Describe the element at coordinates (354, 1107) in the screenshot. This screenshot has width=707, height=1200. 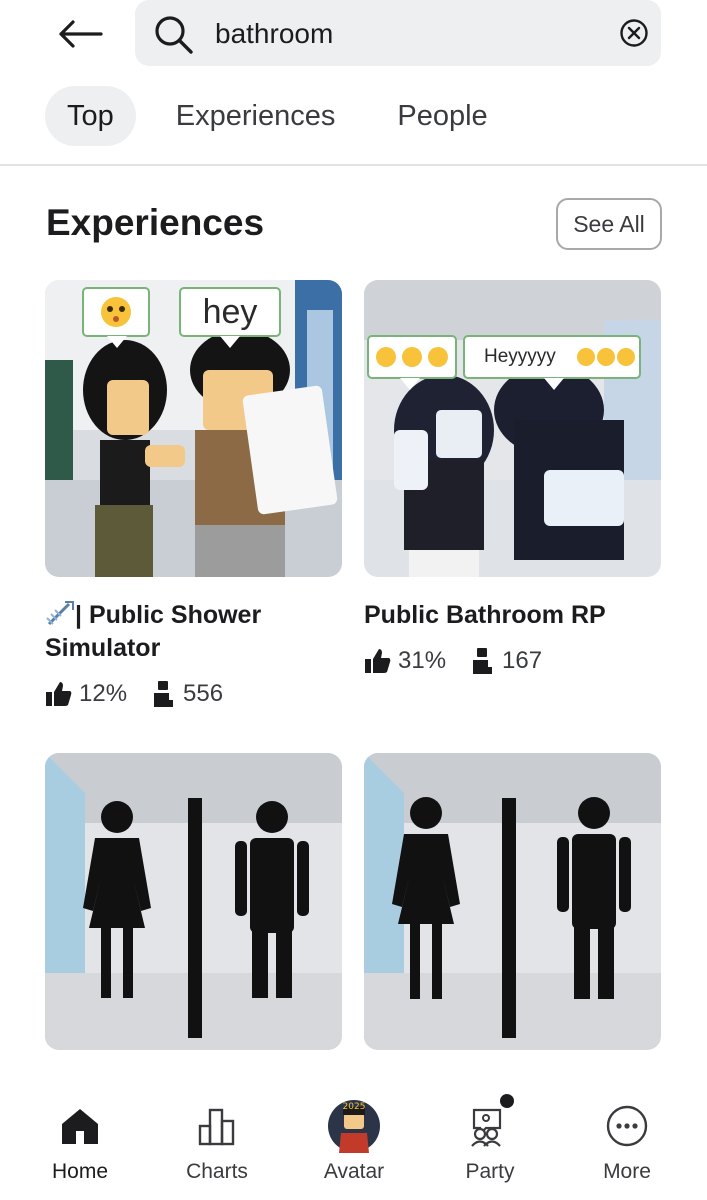
I see `svg-text: 2025` at that location.